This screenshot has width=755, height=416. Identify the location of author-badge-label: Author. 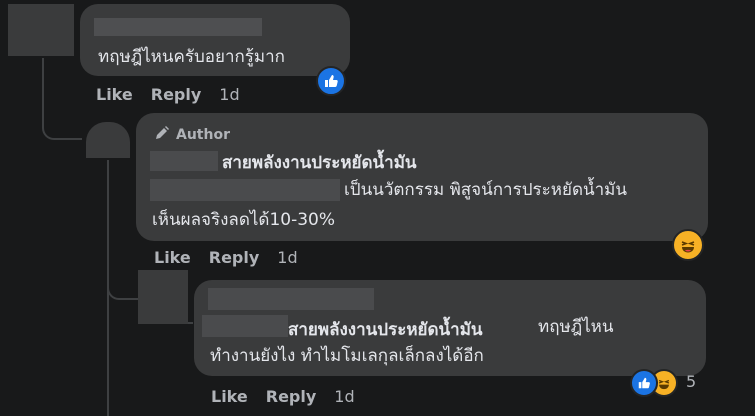
(203, 135).